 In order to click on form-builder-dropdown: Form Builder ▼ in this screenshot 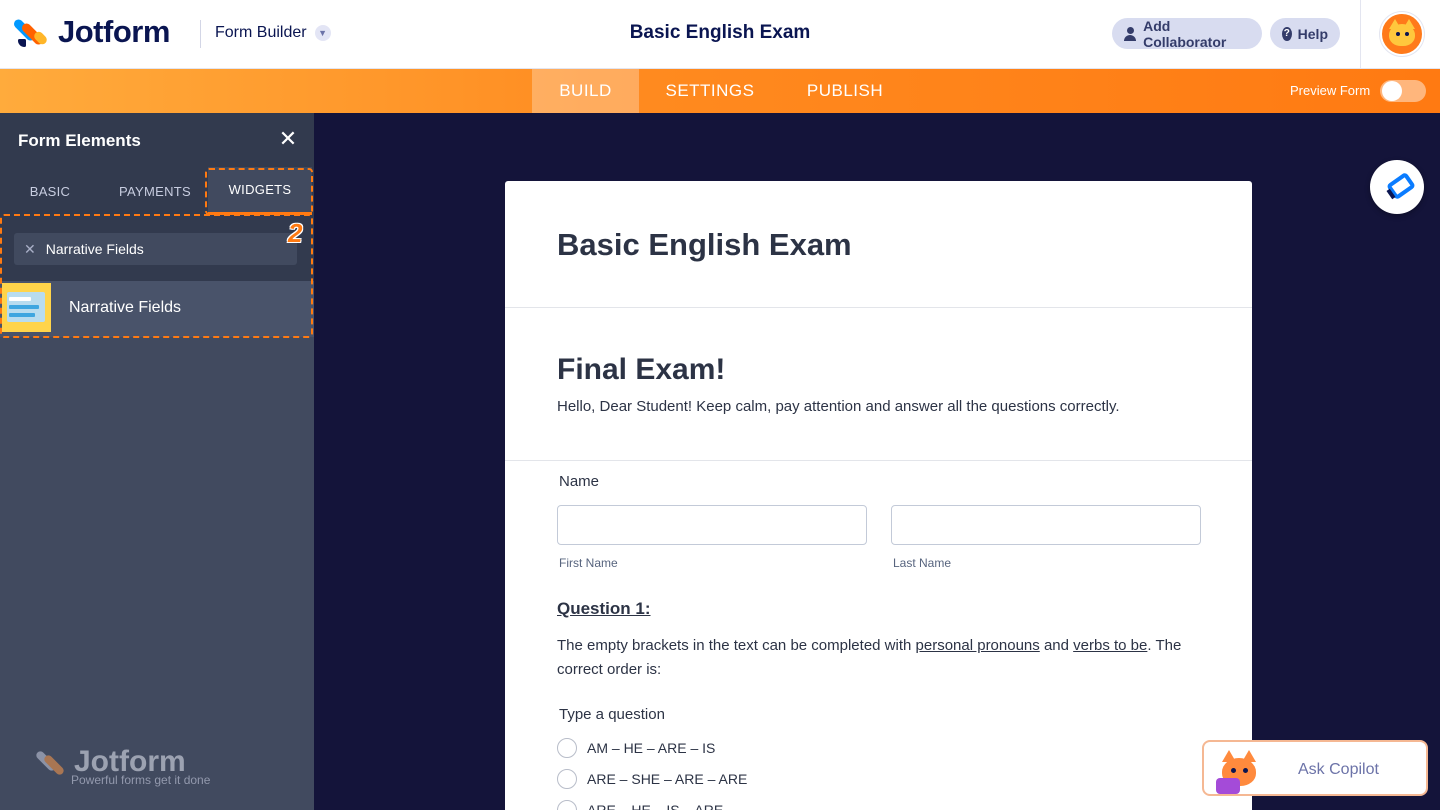, I will do `click(273, 33)`.